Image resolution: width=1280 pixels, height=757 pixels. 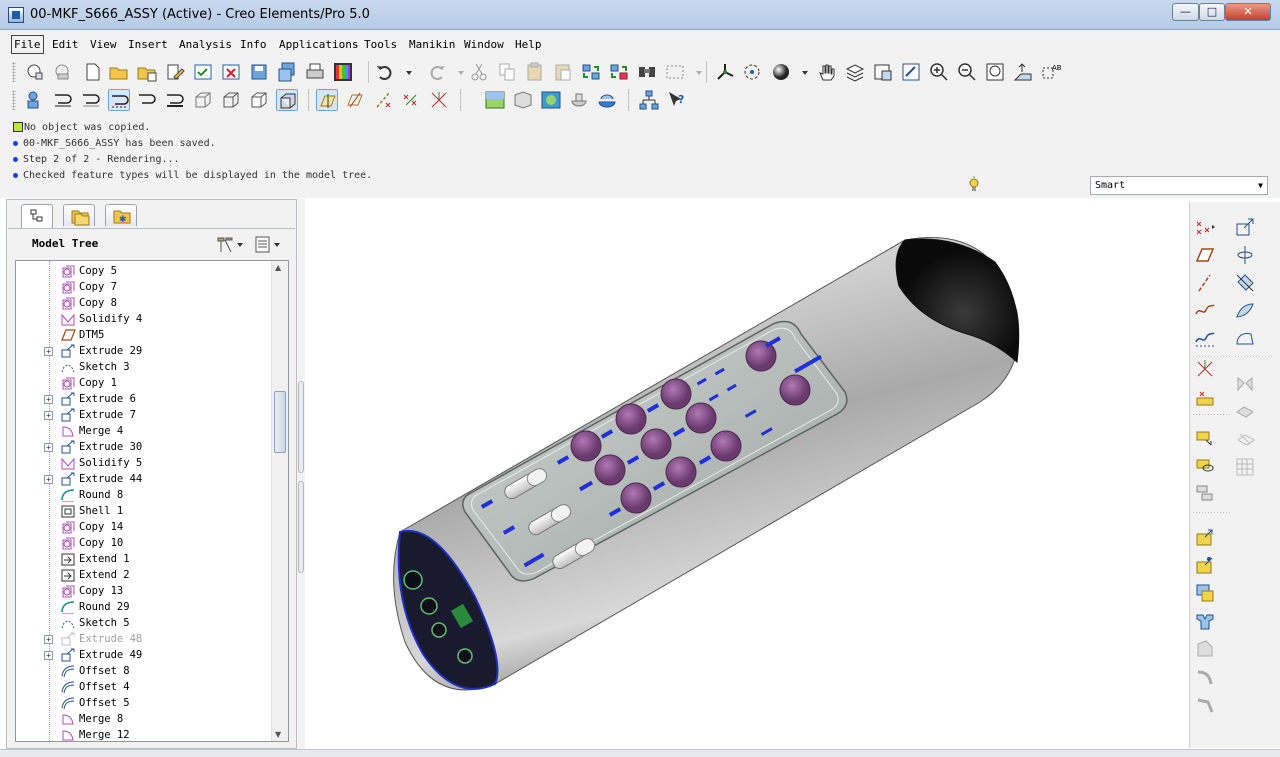 I want to click on color-appearance-icon, so click(x=343, y=72).